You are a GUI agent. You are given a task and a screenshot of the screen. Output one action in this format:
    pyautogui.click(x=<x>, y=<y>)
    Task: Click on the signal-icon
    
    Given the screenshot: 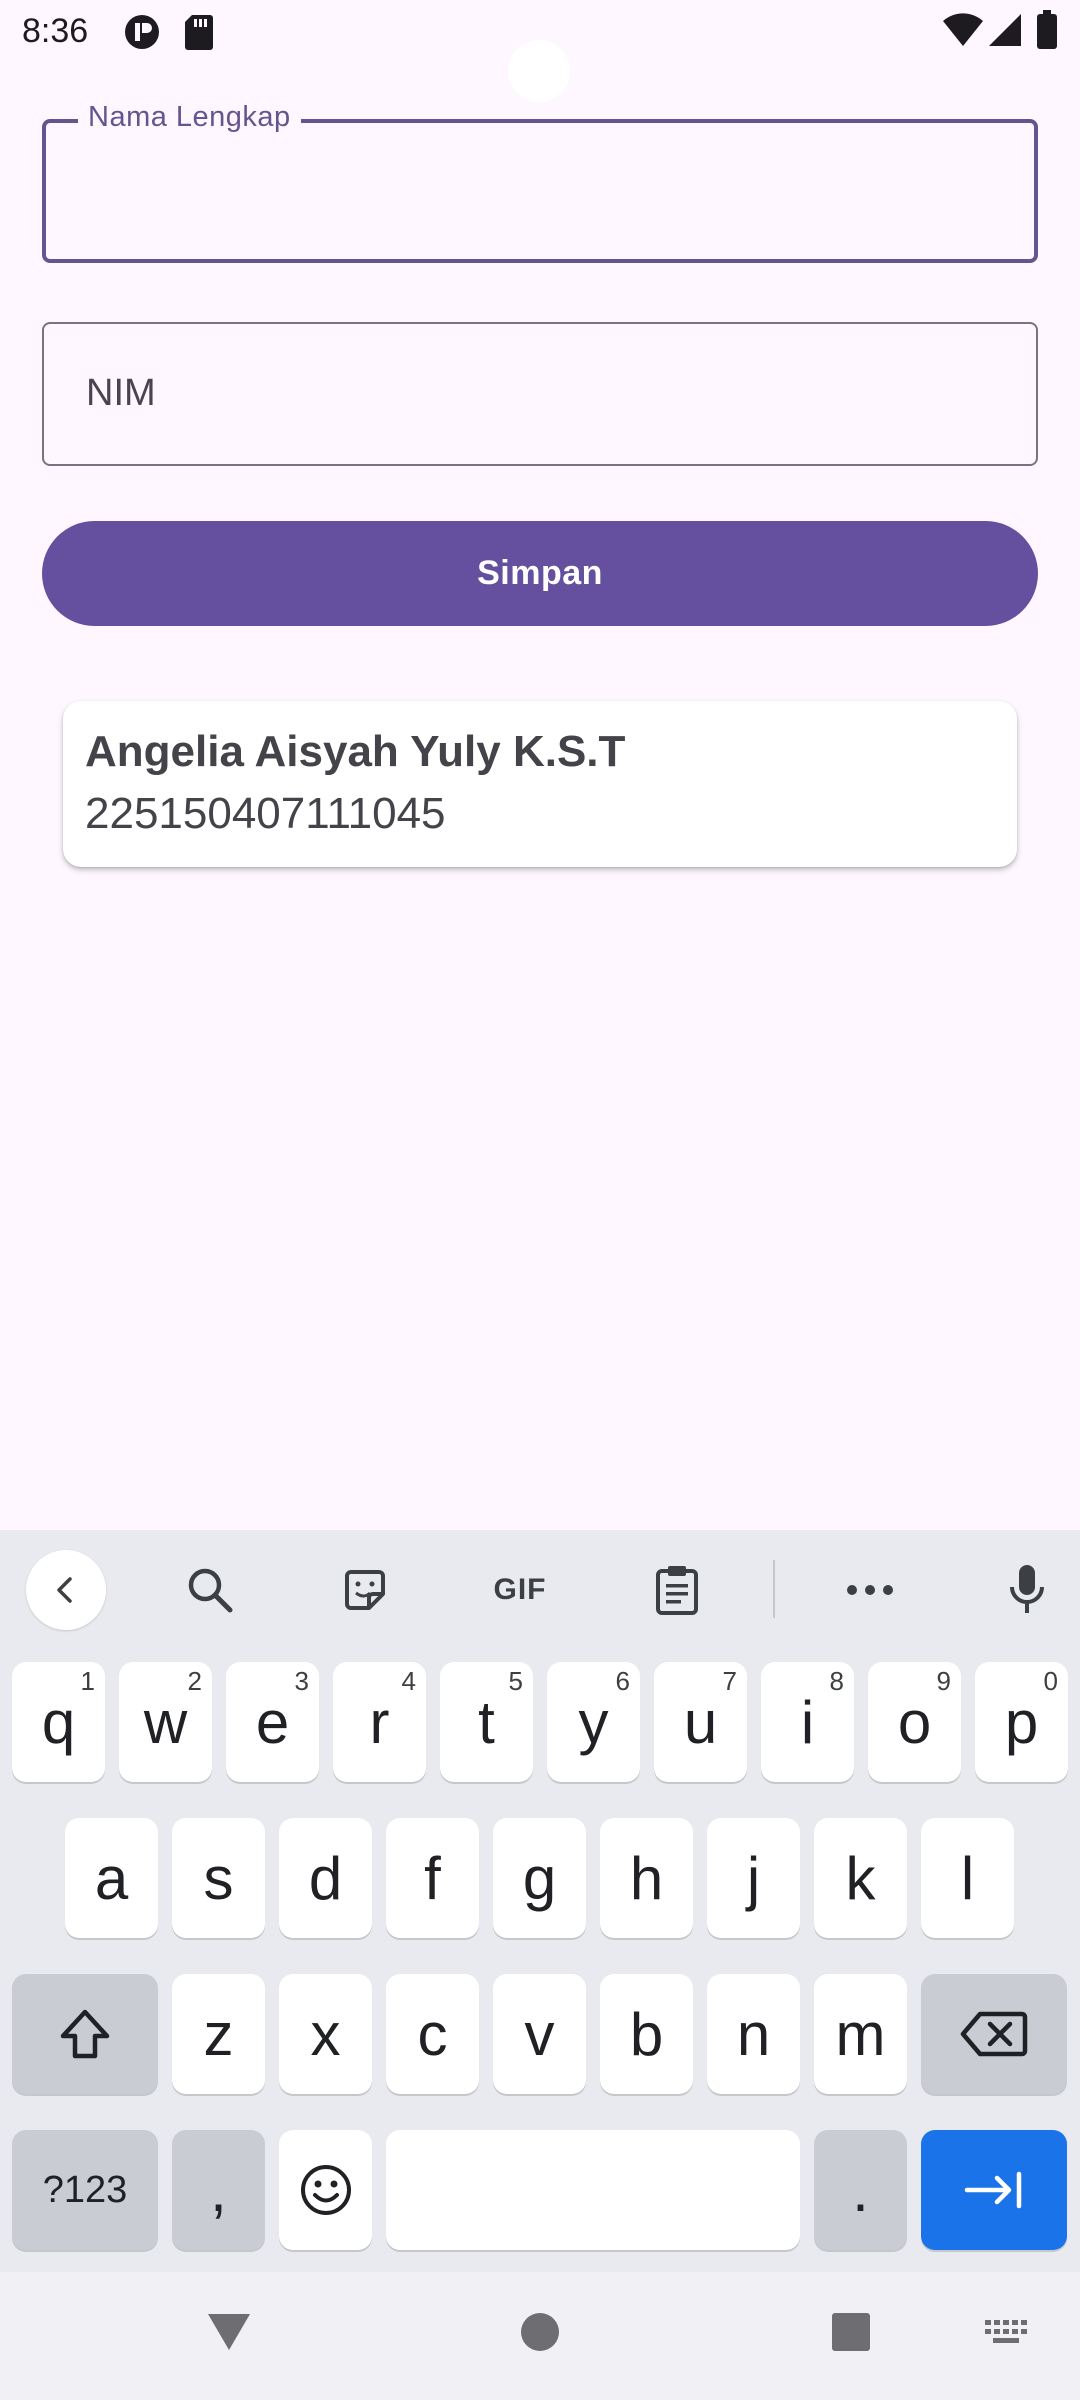 What is the action you would take?
    pyautogui.click(x=1005, y=32)
    